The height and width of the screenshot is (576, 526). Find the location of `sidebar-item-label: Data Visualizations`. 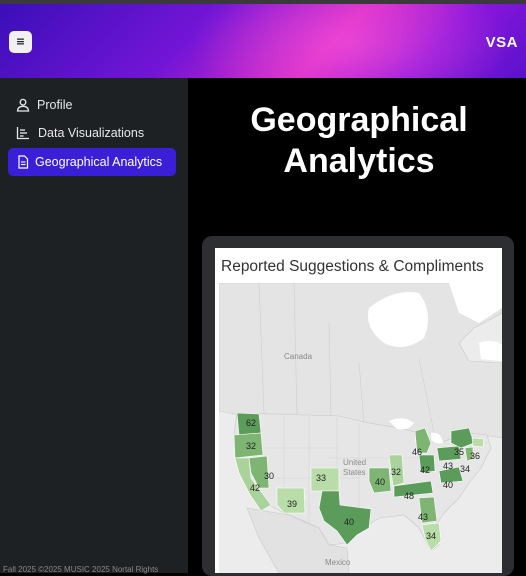

sidebar-item-label: Data Visualizations is located at coordinates (91, 133).